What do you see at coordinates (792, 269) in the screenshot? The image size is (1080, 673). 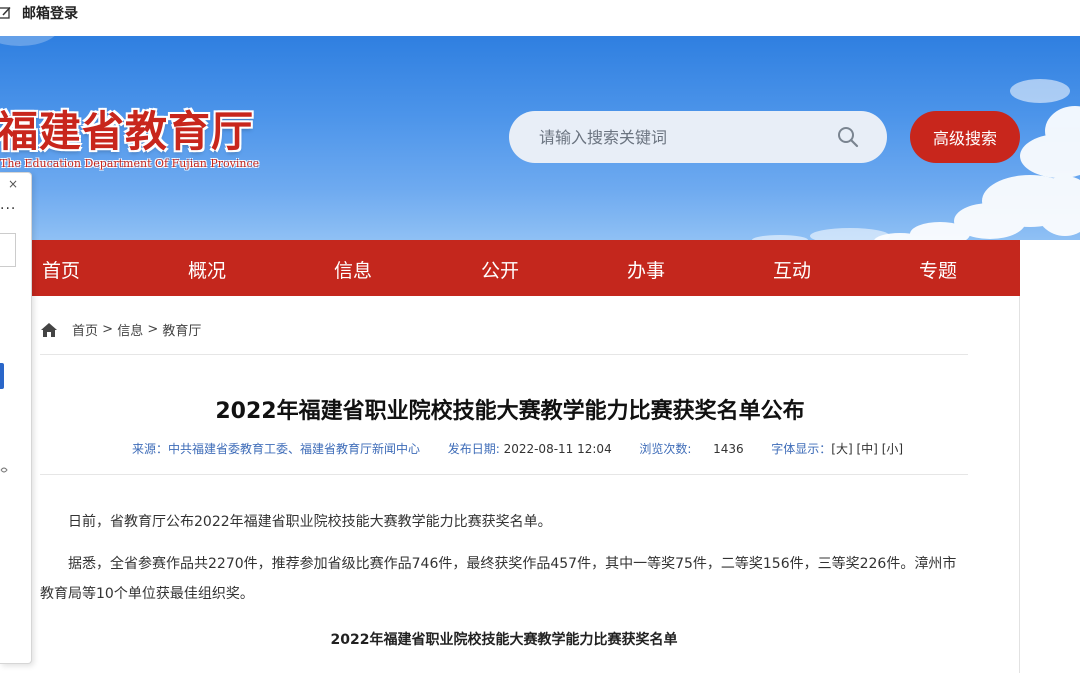 I see `nav-item-interact: 互动` at bounding box center [792, 269].